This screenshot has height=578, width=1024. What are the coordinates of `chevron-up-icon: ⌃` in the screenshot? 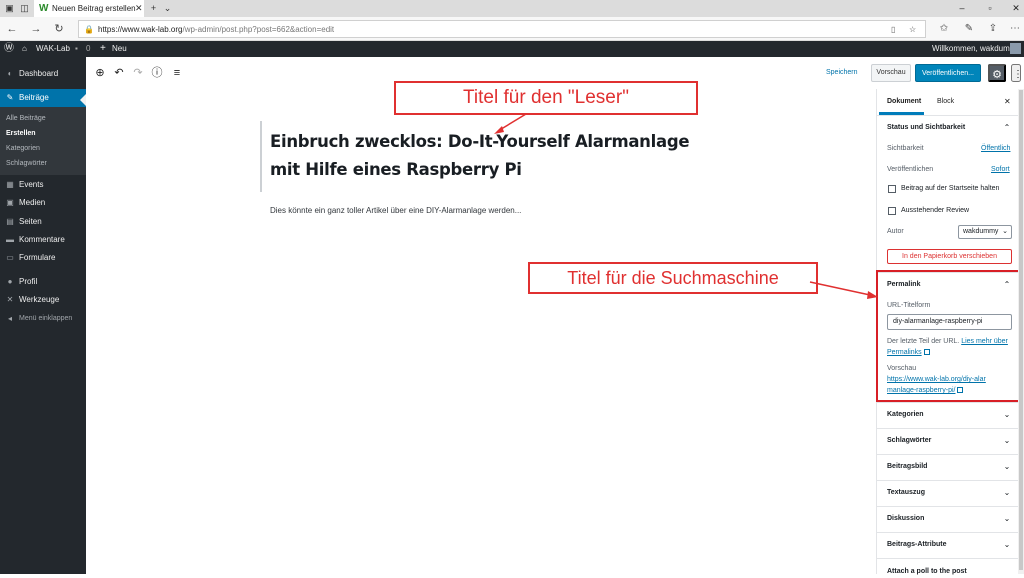 It's located at (1007, 128).